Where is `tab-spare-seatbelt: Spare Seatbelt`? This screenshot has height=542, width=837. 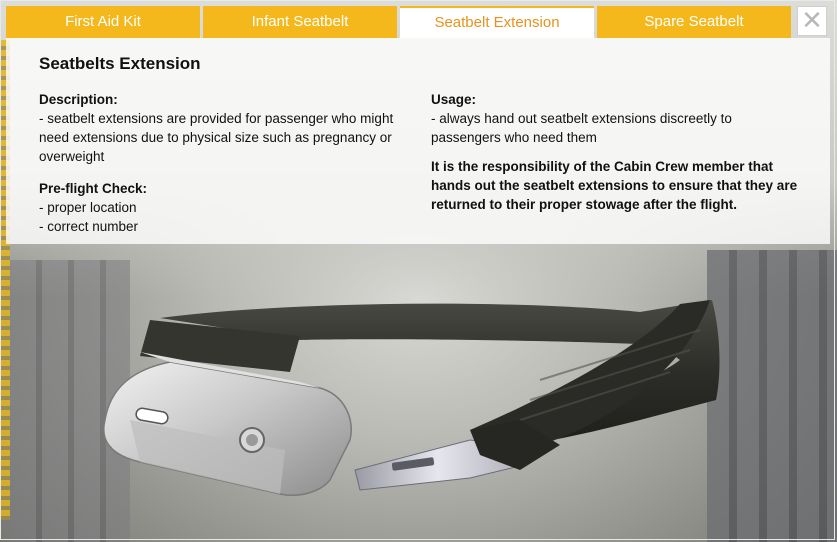 tab-spare-seatbelt: Spare Seatbelt is located at coordinates (694, 22).